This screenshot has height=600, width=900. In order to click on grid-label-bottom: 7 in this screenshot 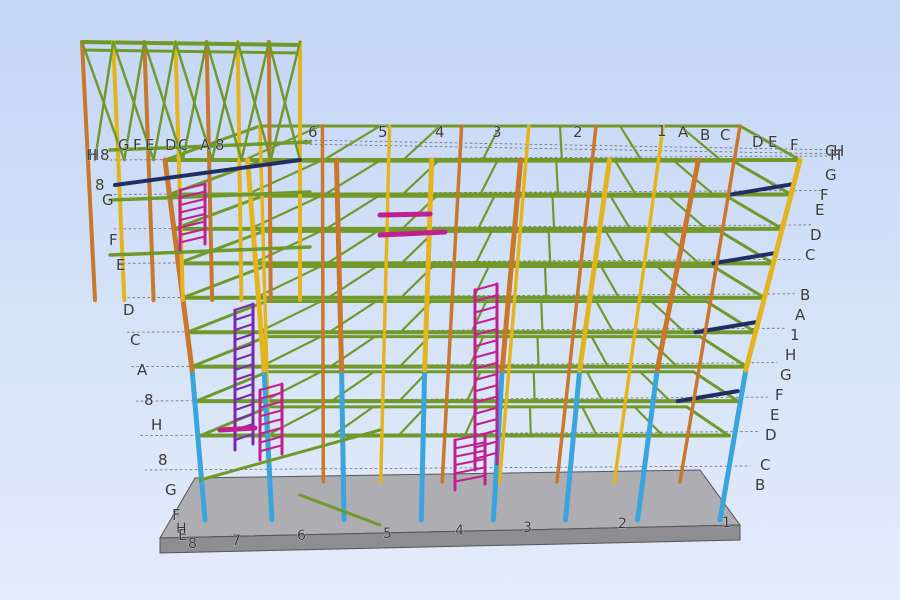, I will do `click(236, 541)`.